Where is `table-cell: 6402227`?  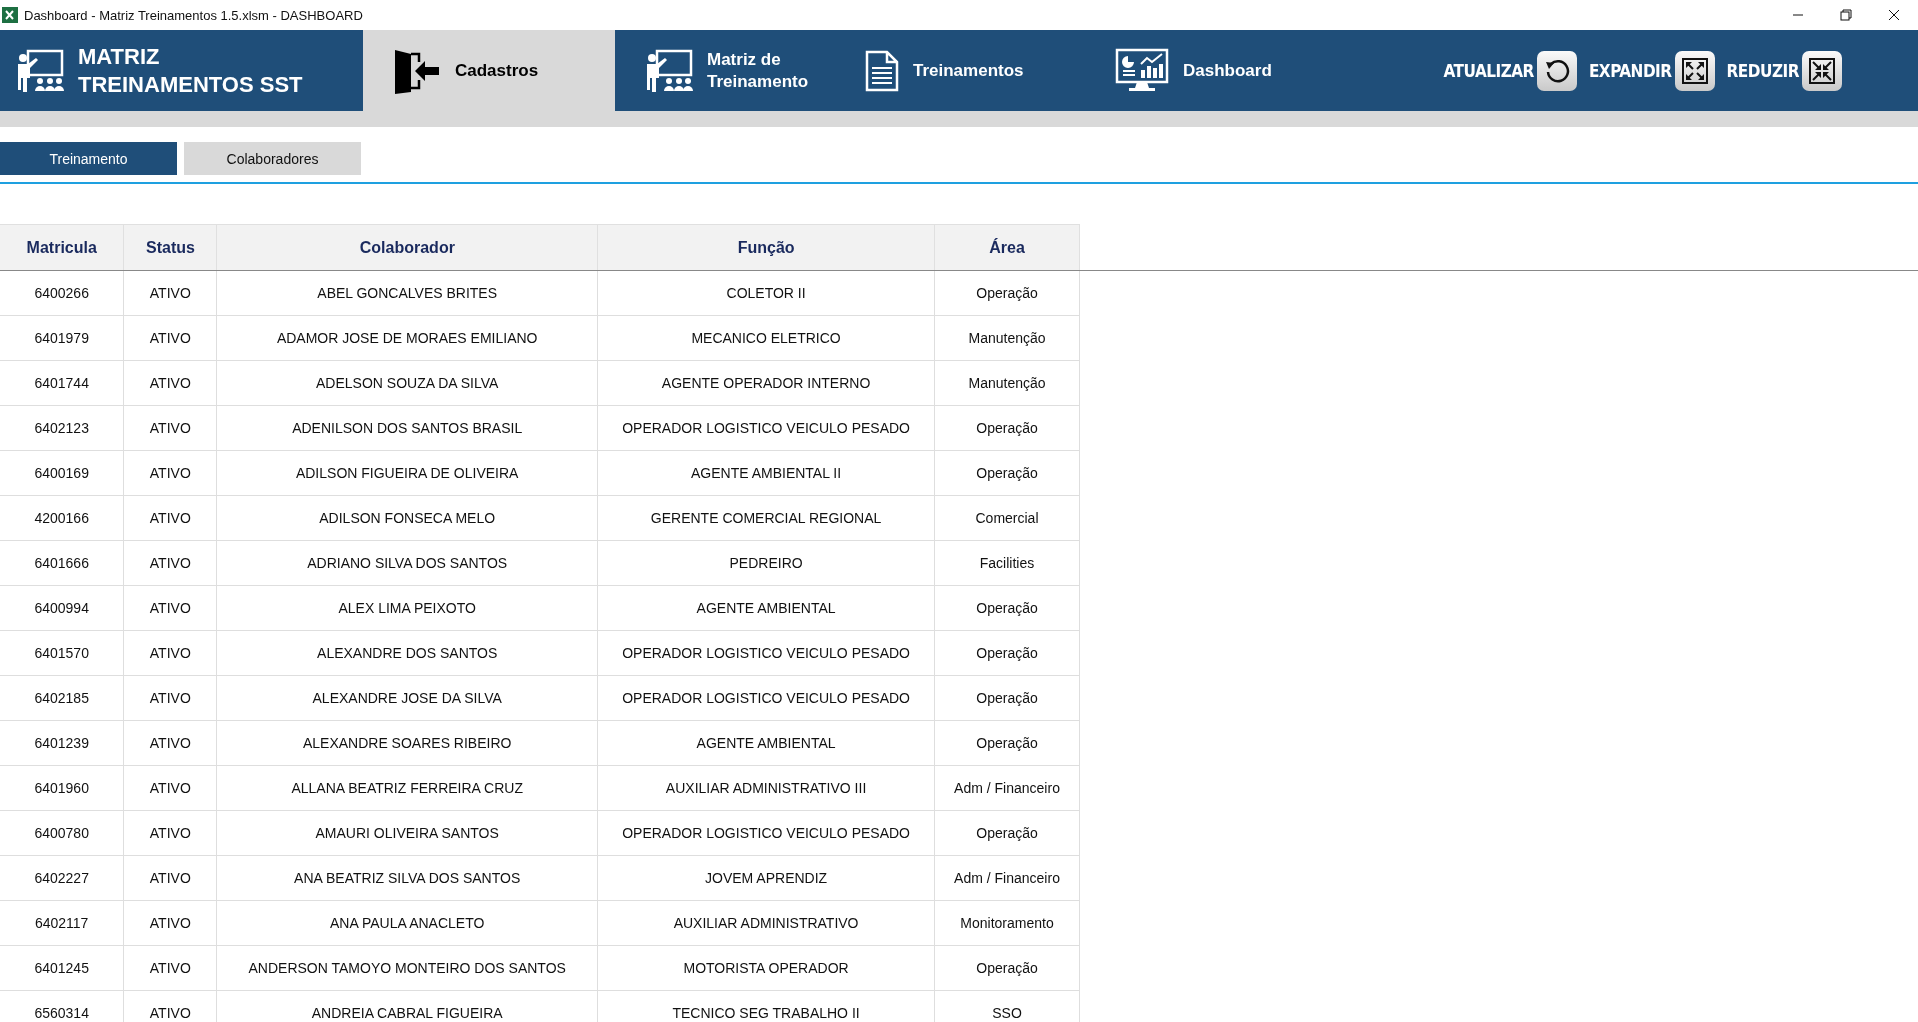 table-cell: 6402227 is located at coordinates (62, 878).